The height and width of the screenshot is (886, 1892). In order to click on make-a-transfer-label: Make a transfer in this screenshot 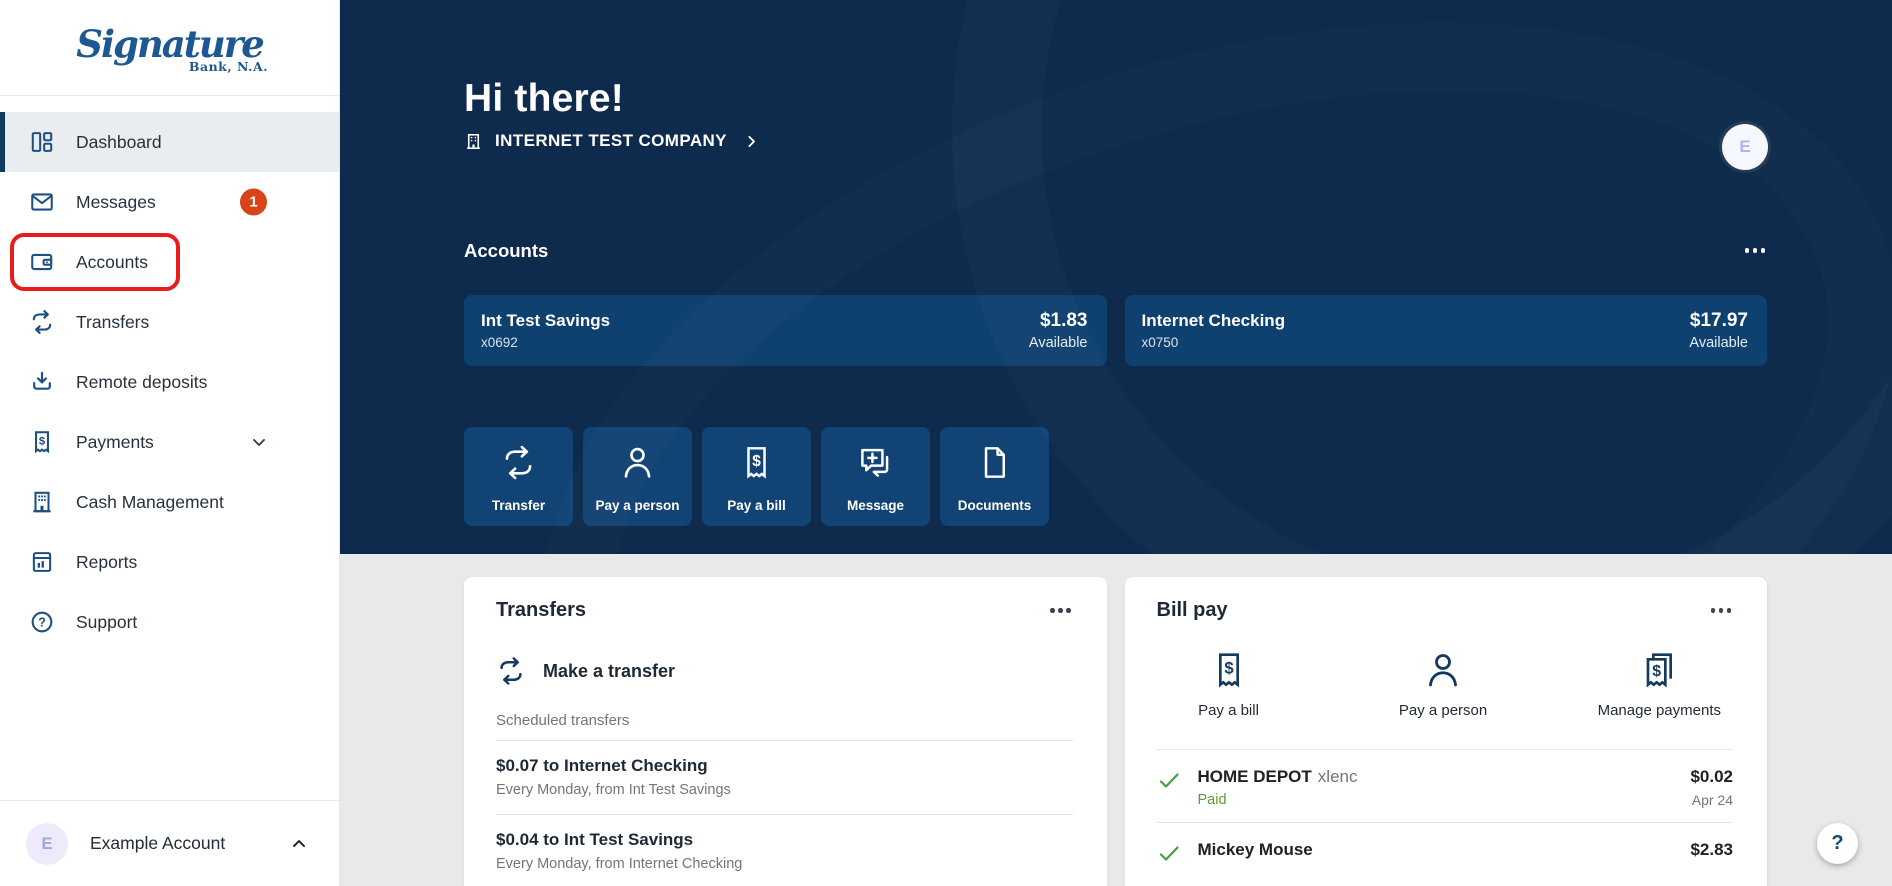, I will do `click(609, 670)`.